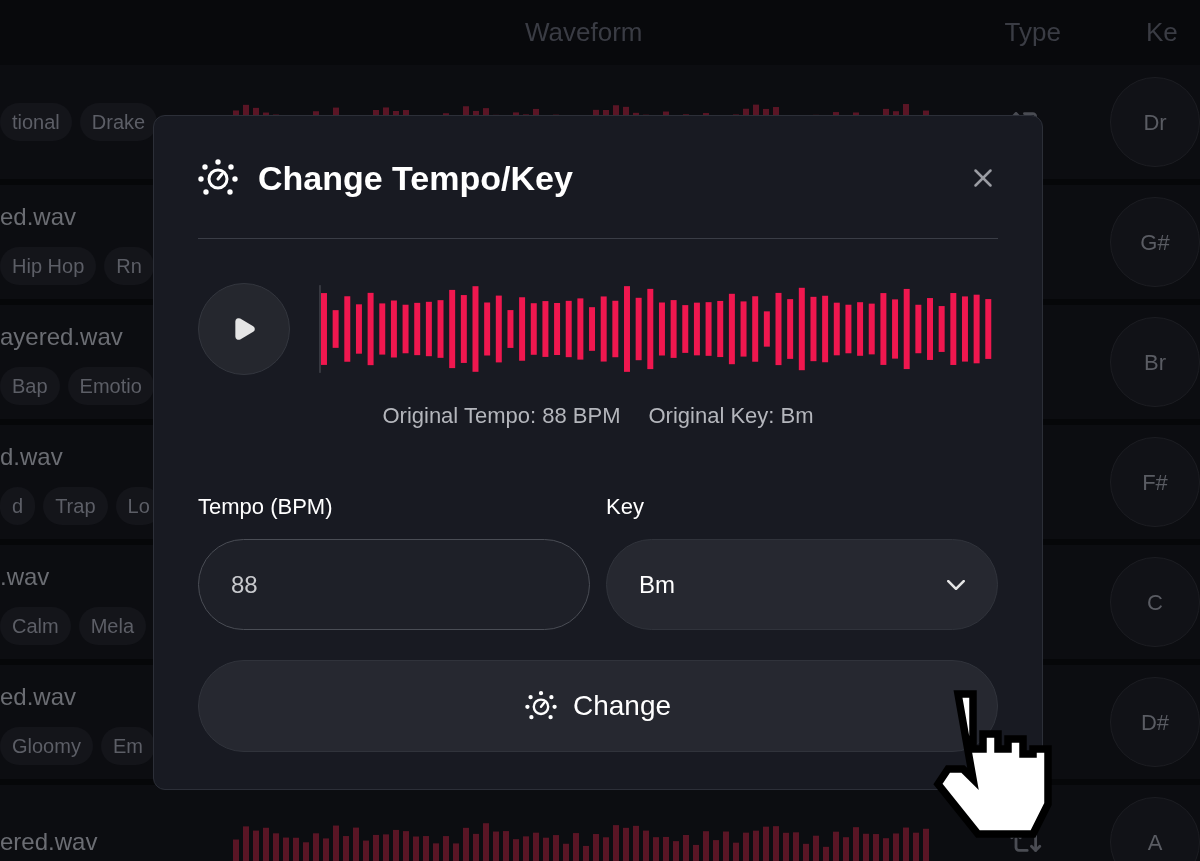  Describe the element at coordinates (415, 178) in the screenshot. I see `dialog-title: Change Tempo/Key` at that location.